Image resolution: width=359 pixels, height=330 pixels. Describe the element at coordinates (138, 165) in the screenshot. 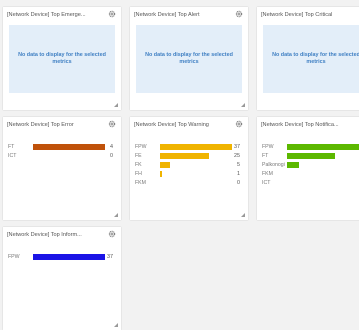

I see `category-label: FK` at that location.